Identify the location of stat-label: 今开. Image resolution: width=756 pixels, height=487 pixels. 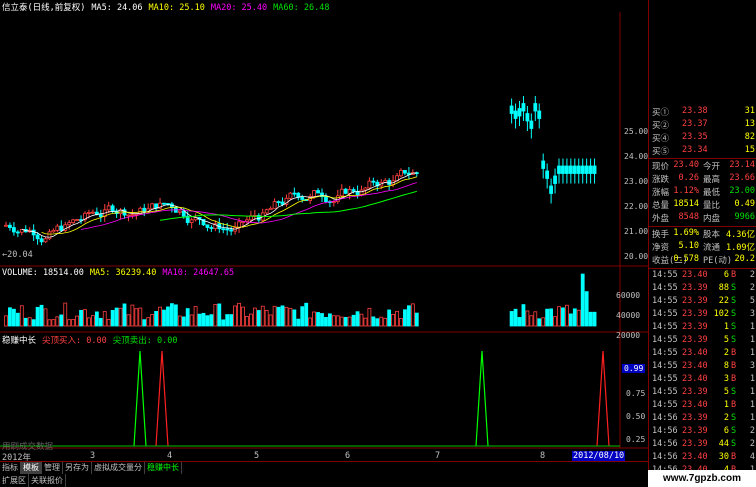
(712, 167).